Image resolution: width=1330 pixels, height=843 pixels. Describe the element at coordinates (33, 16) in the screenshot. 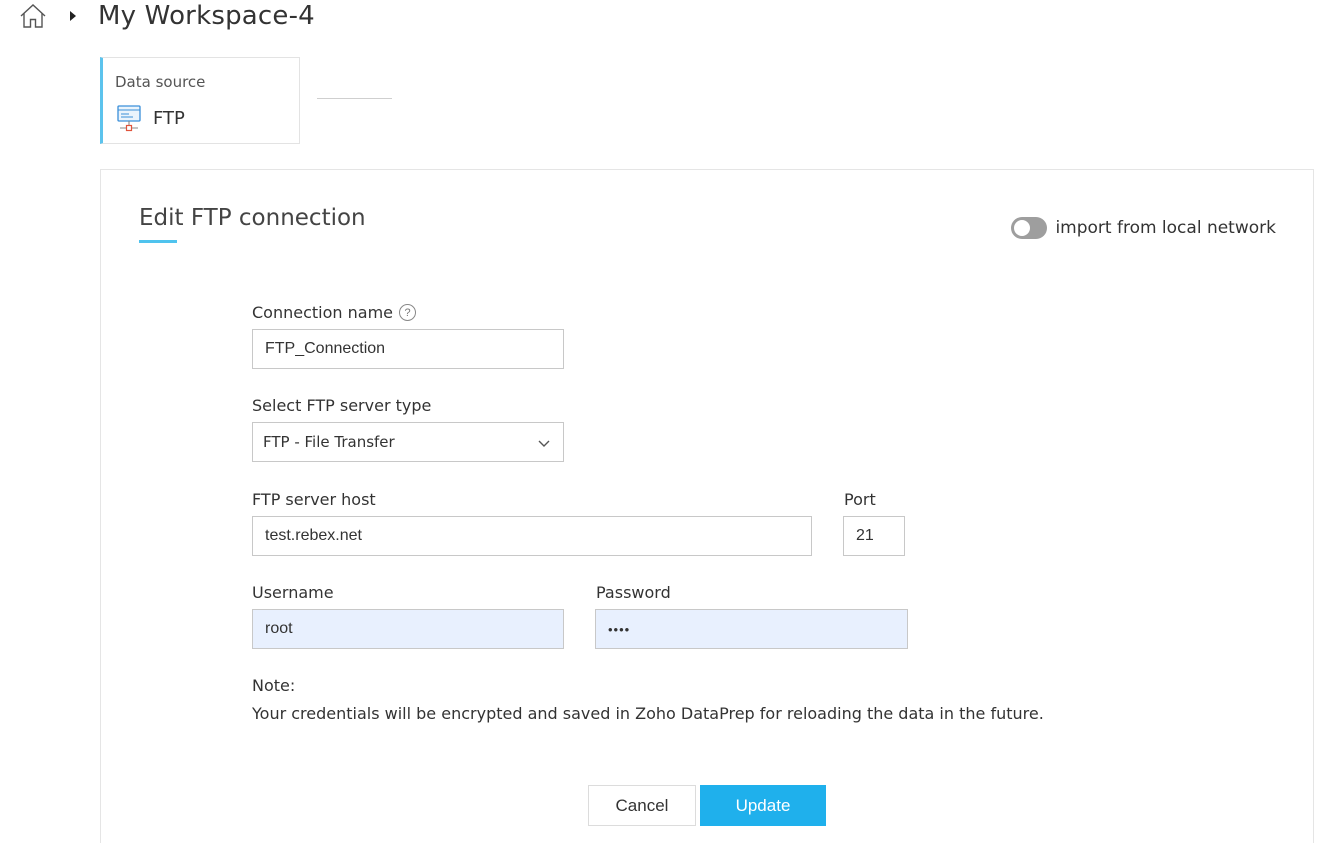

I see `home-icon` at that location.